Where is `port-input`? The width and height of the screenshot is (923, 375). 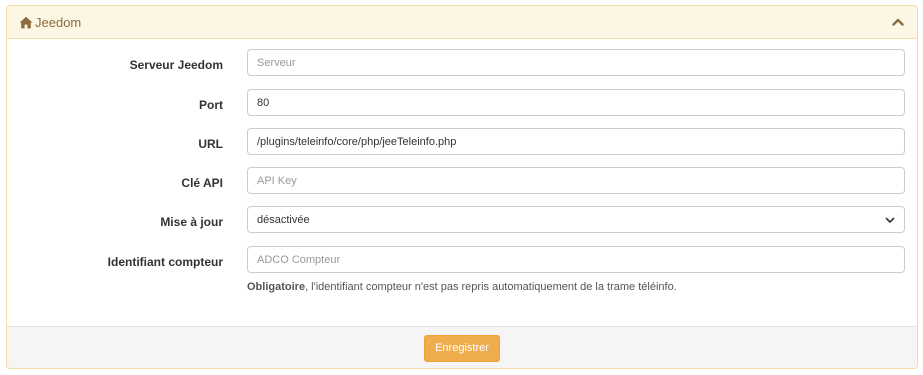
port-input is located at coordinates (576, 102).